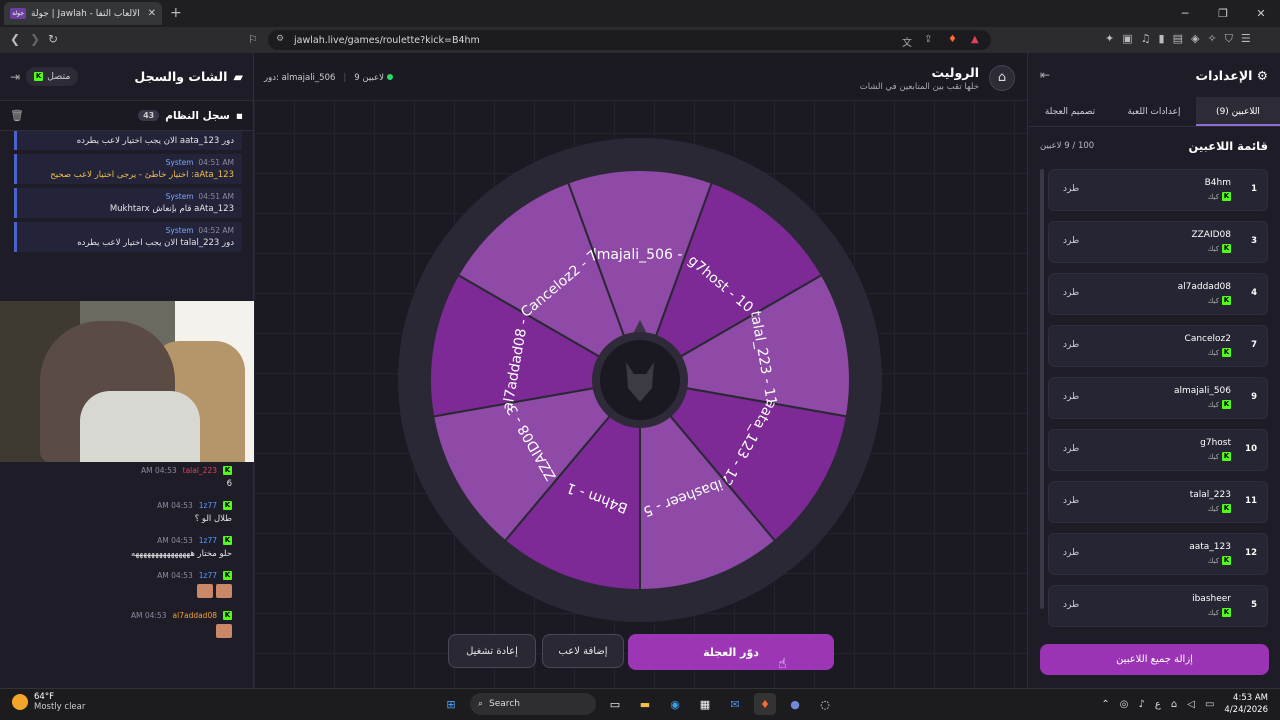  What do you see at coordinates (705, 704) in the screenshot?
I see `store-icon: ▦` at bounding box center [705, 704].